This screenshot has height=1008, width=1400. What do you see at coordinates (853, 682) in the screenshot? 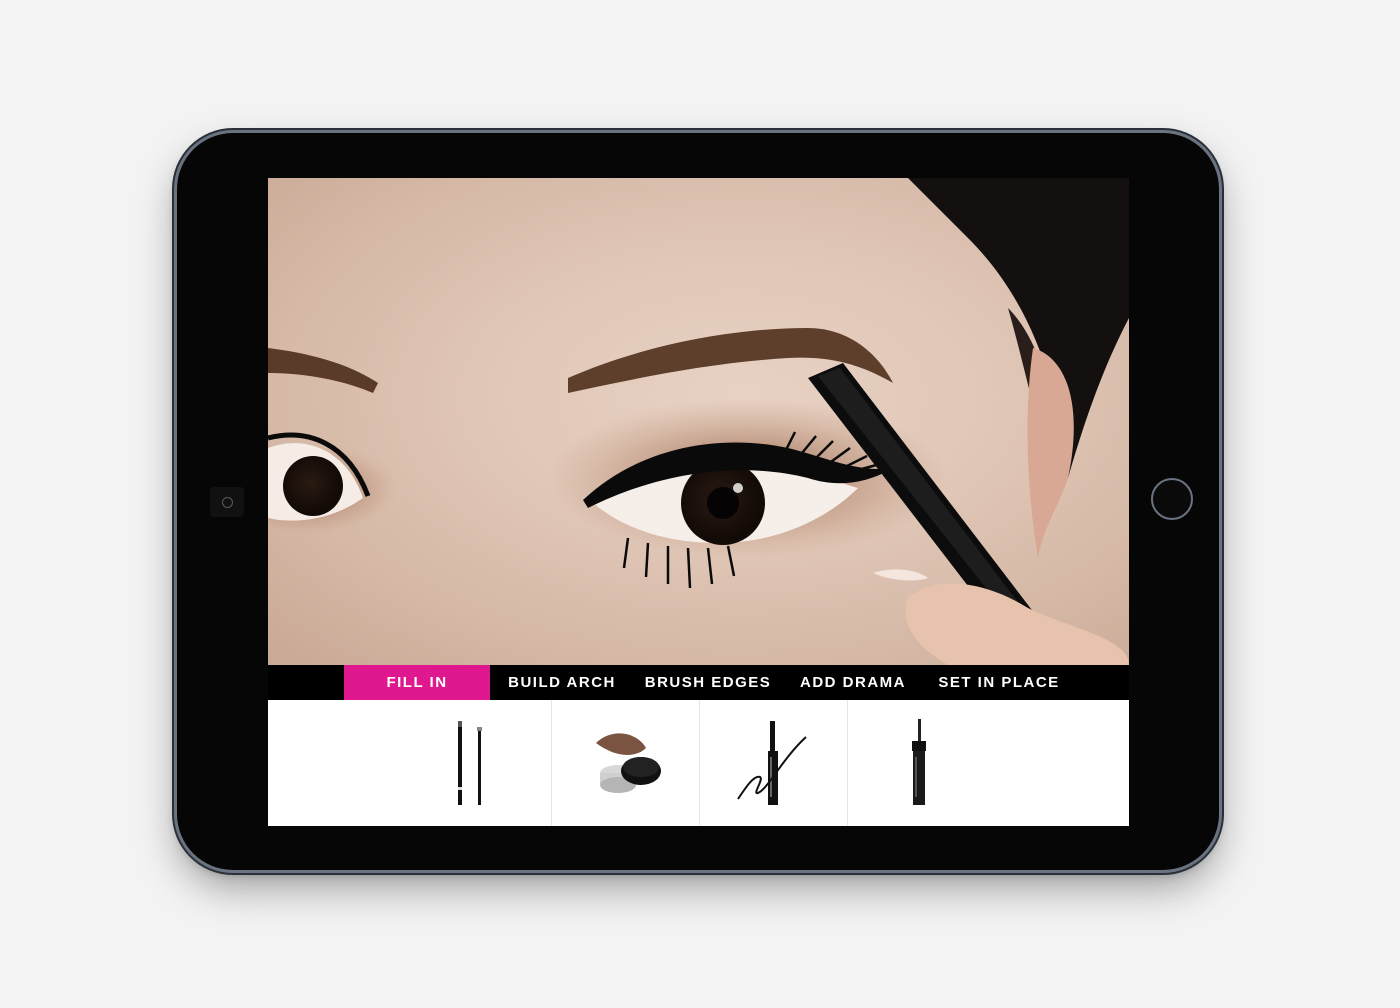
I see `tab-add-drama: ADD DRAMA` at bounding box center [853, 682].